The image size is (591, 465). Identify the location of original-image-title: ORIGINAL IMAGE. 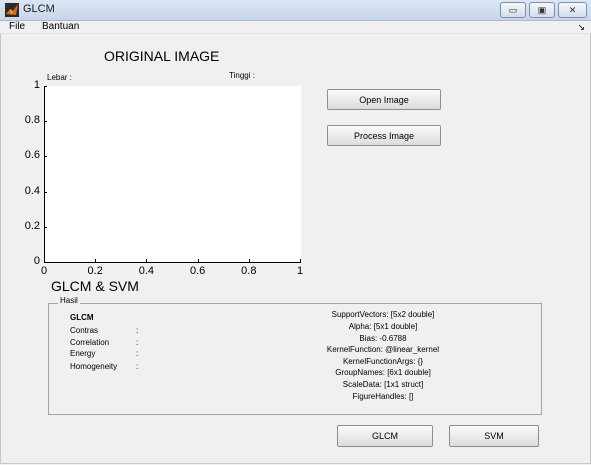
(162, 56).